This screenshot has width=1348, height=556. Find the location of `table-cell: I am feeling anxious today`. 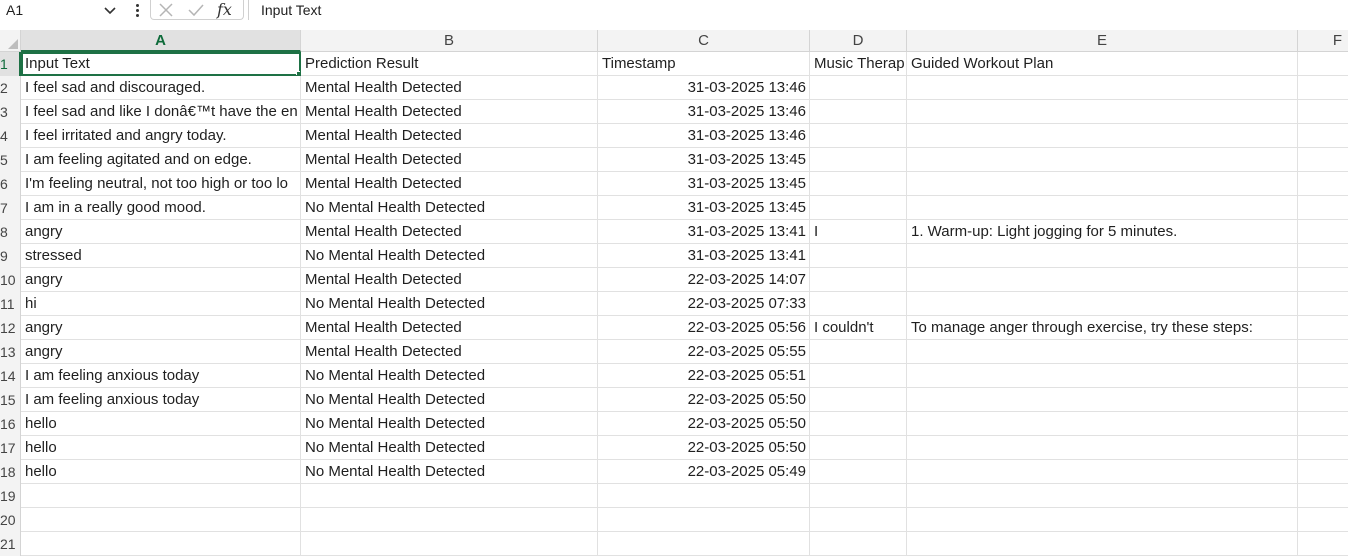

table-cell: I am feeling anxious today is located at coordinates (161, 376).